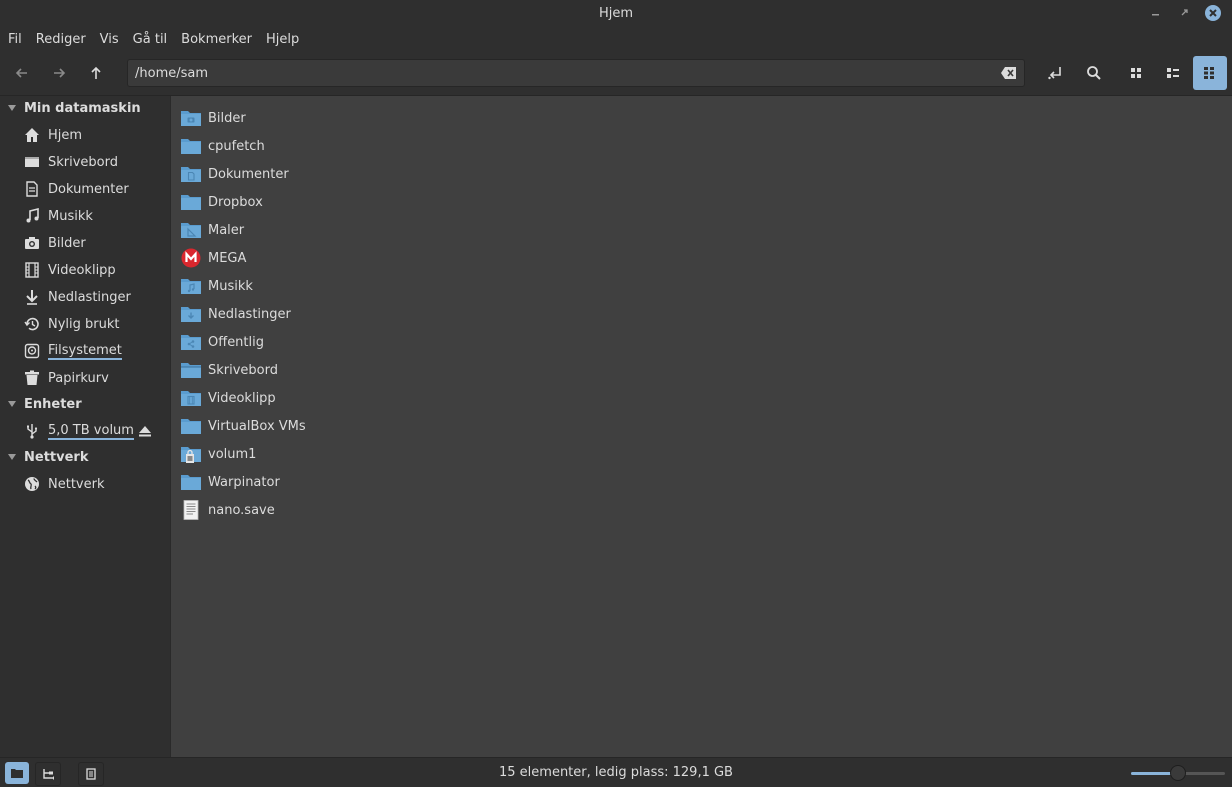  I want to click on file-item: VirtualBox VMs, so click(243, 426).